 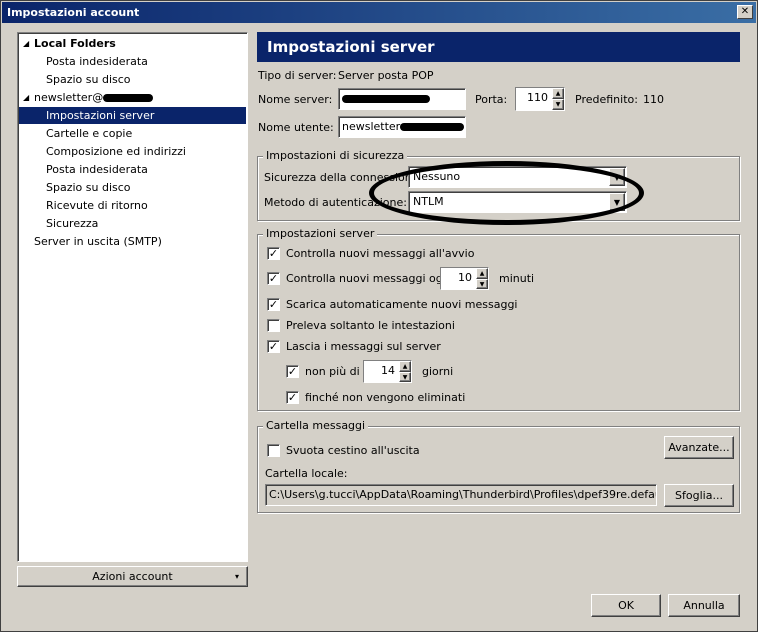 What do you see at coordinates (379, 12) in the screenshot?
I see `title-bar: Impostazioni account ✕` at bounding box center [379, 12].